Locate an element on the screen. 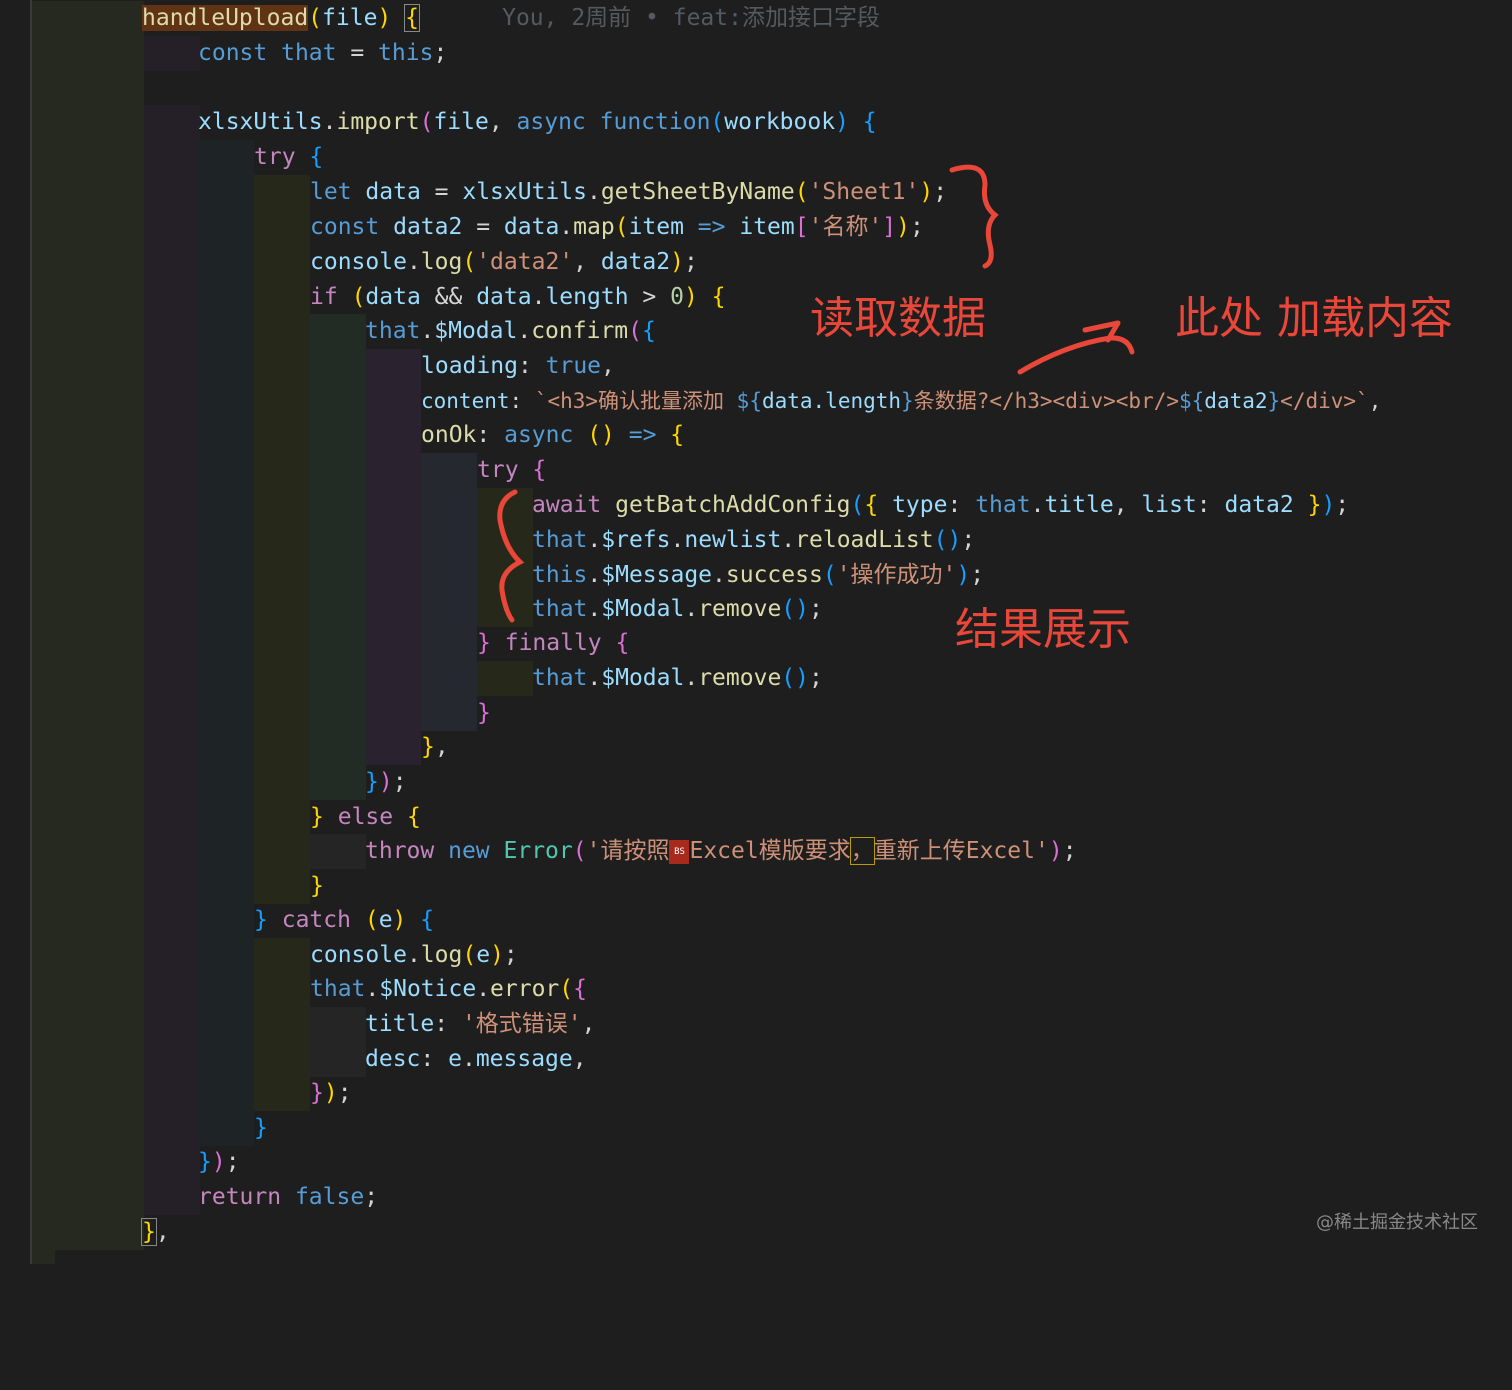 The image size is (1512, 1390). arg: file is located at coordinates (461, 122).